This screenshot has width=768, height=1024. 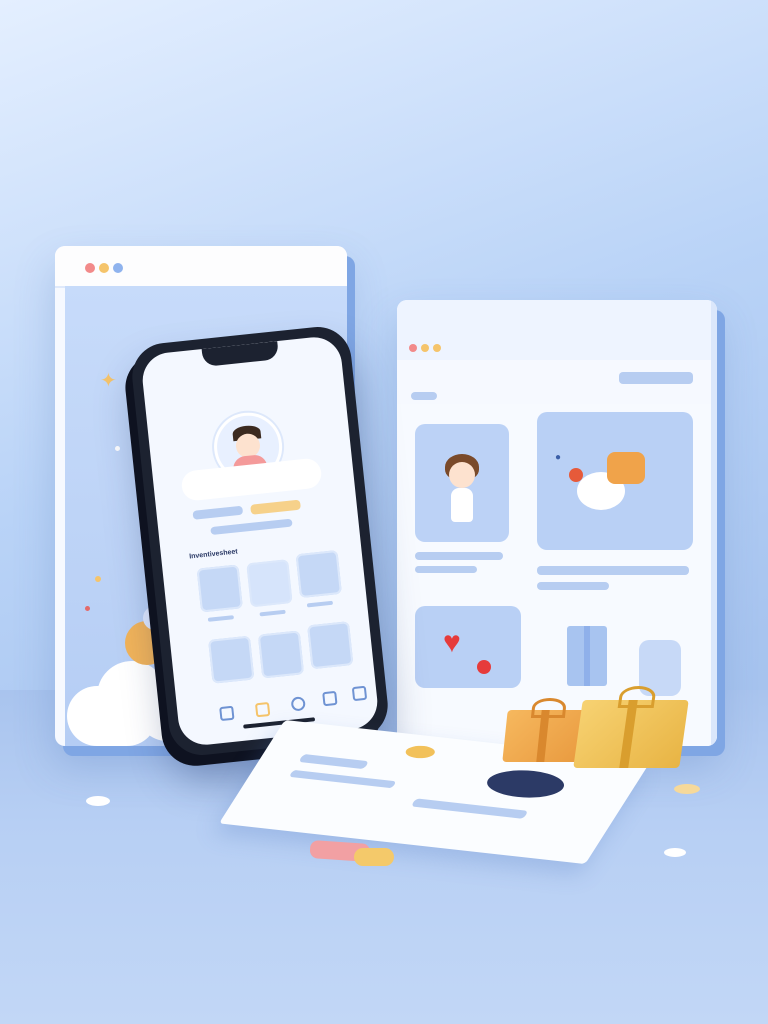 What do you see at coordinates (269, 583) in the screenshot?
I see `grid-item-tent` at bounding box center [269, 583].